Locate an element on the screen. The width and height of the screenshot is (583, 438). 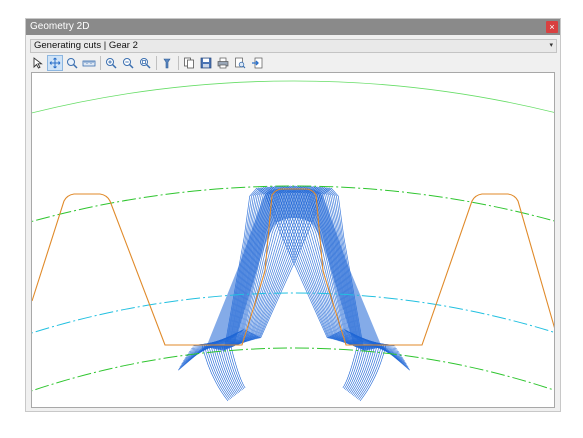
print-icon is located at coordinates (223, 63).